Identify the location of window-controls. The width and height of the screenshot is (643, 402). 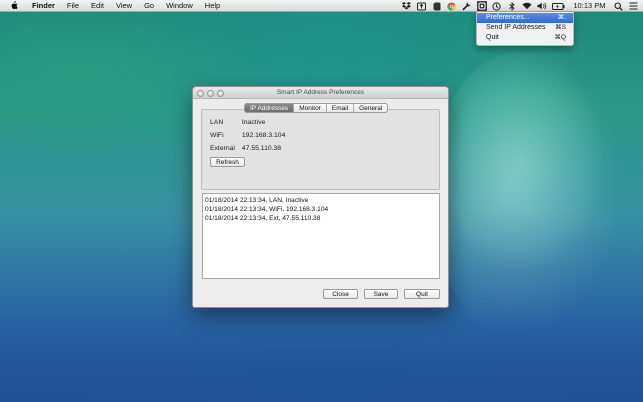
(212, 93).